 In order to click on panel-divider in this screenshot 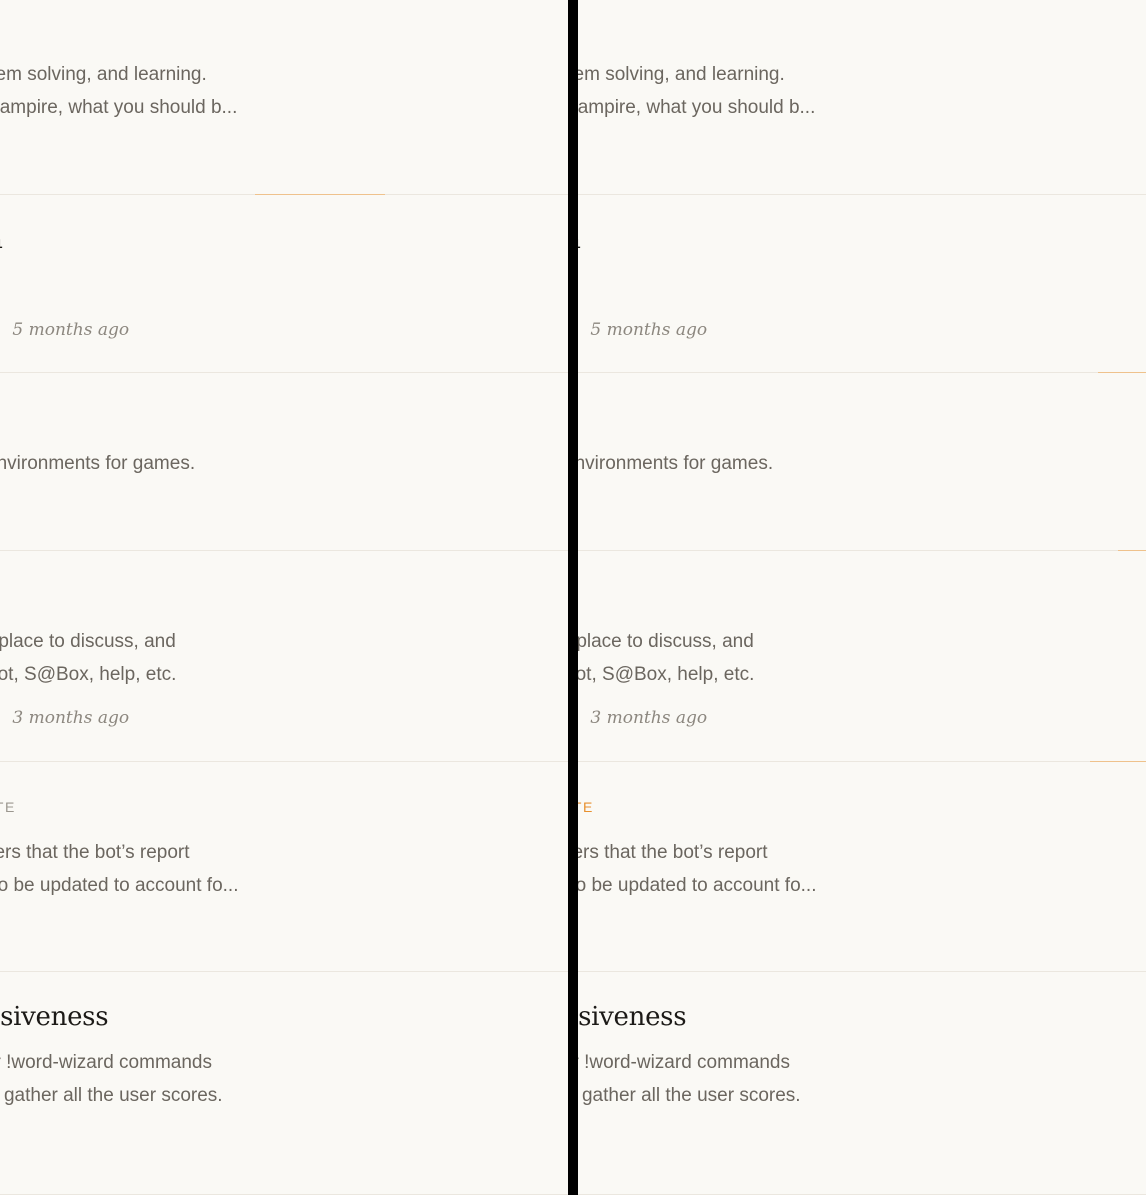, I will do `click(573, 597)`.